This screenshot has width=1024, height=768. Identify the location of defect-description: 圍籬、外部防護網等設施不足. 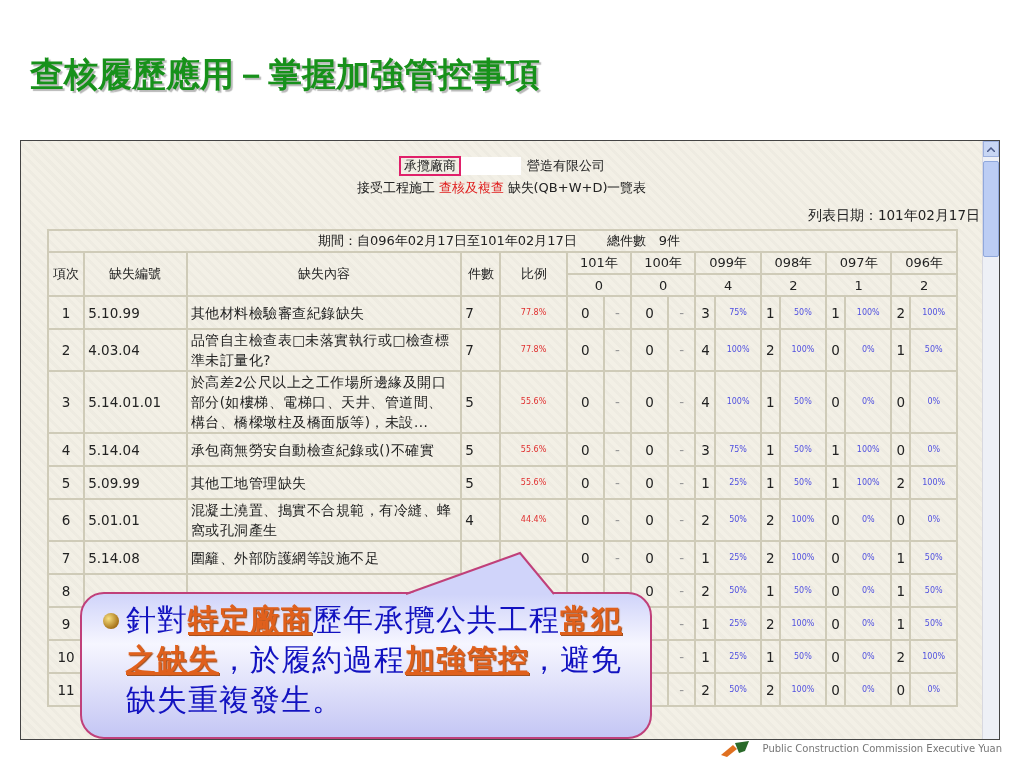
(324, 557).